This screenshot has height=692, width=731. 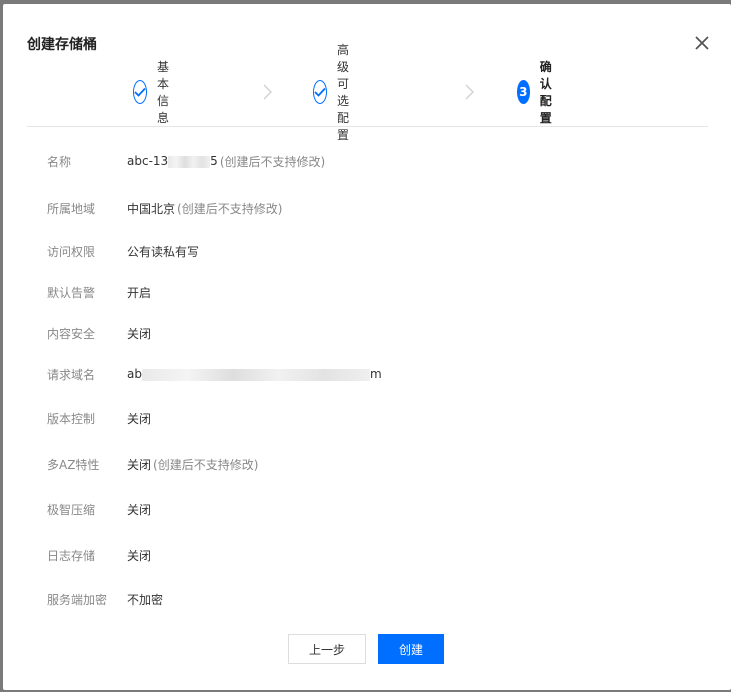 What do you see at coordinates (411, 649) in the screenshot?
I see `create-button: 创建` at bounding box center [411, 649].